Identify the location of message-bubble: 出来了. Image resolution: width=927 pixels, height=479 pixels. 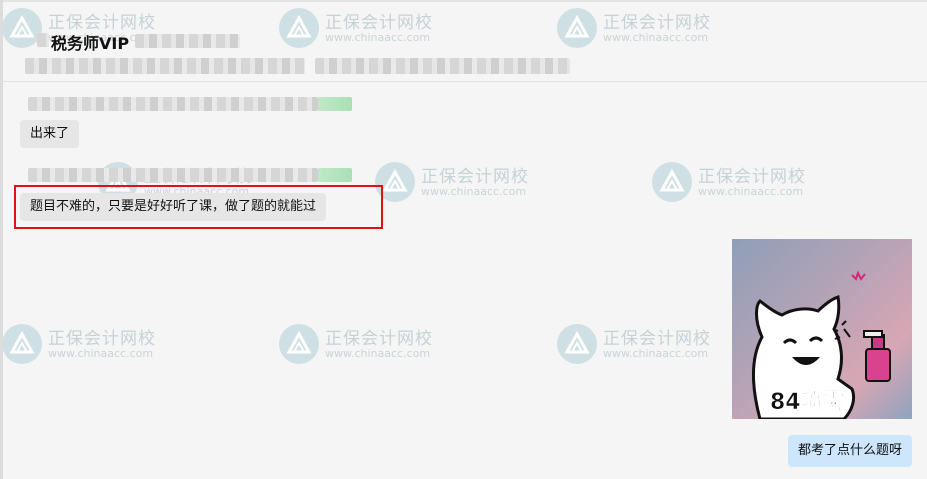
(50, 134).